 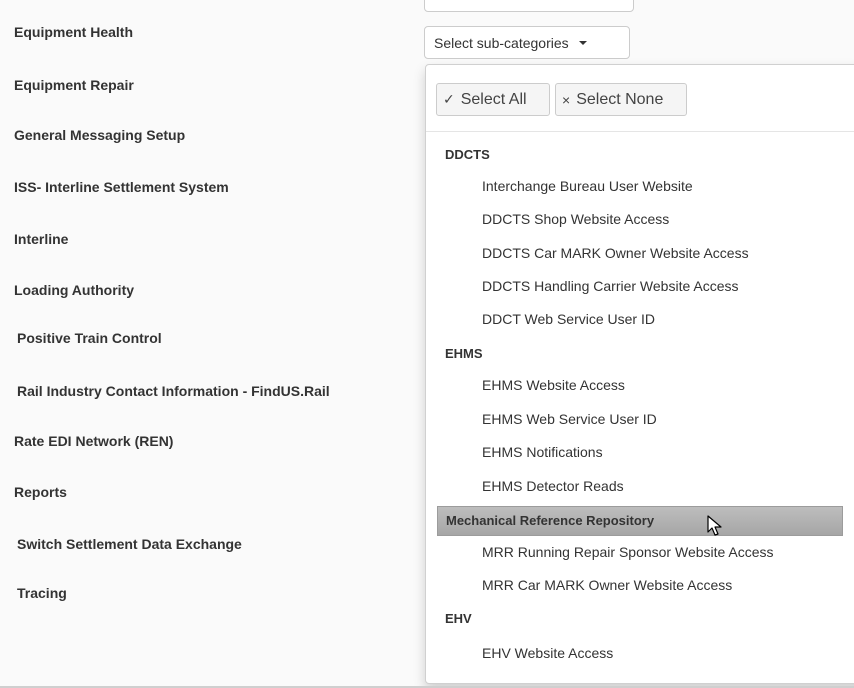 What do you see at coordinates (129, 544) in the screenshot?
I see `category-label: Switch Settlement Data Exchange` at bounding box center [129, 544].